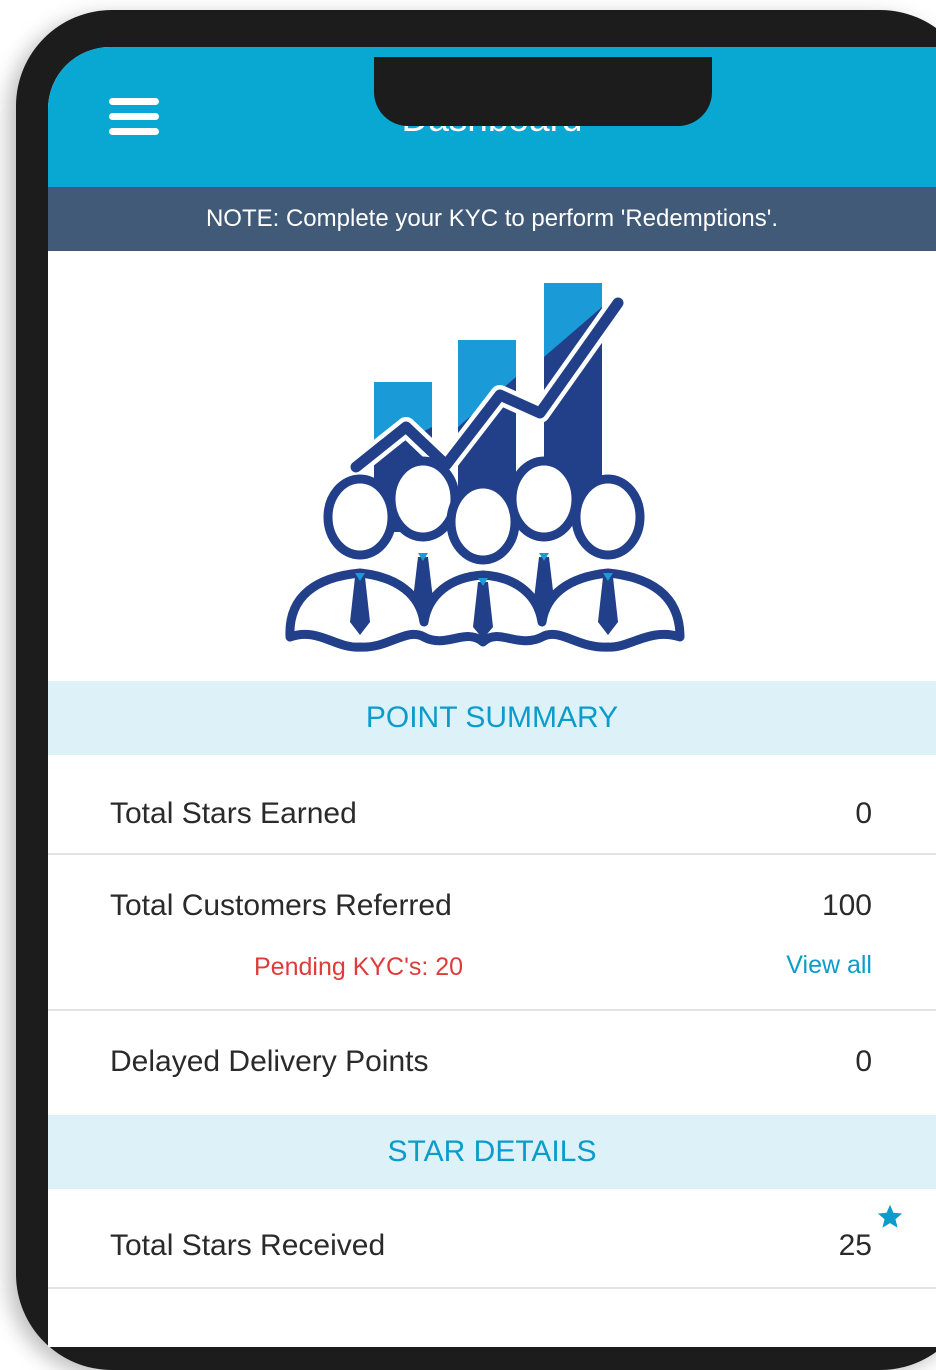  What do you see at coordinates (846, 905) in the screenshot?
I see `total-customers-referred-value: 100` at bounding box center [846, 905].